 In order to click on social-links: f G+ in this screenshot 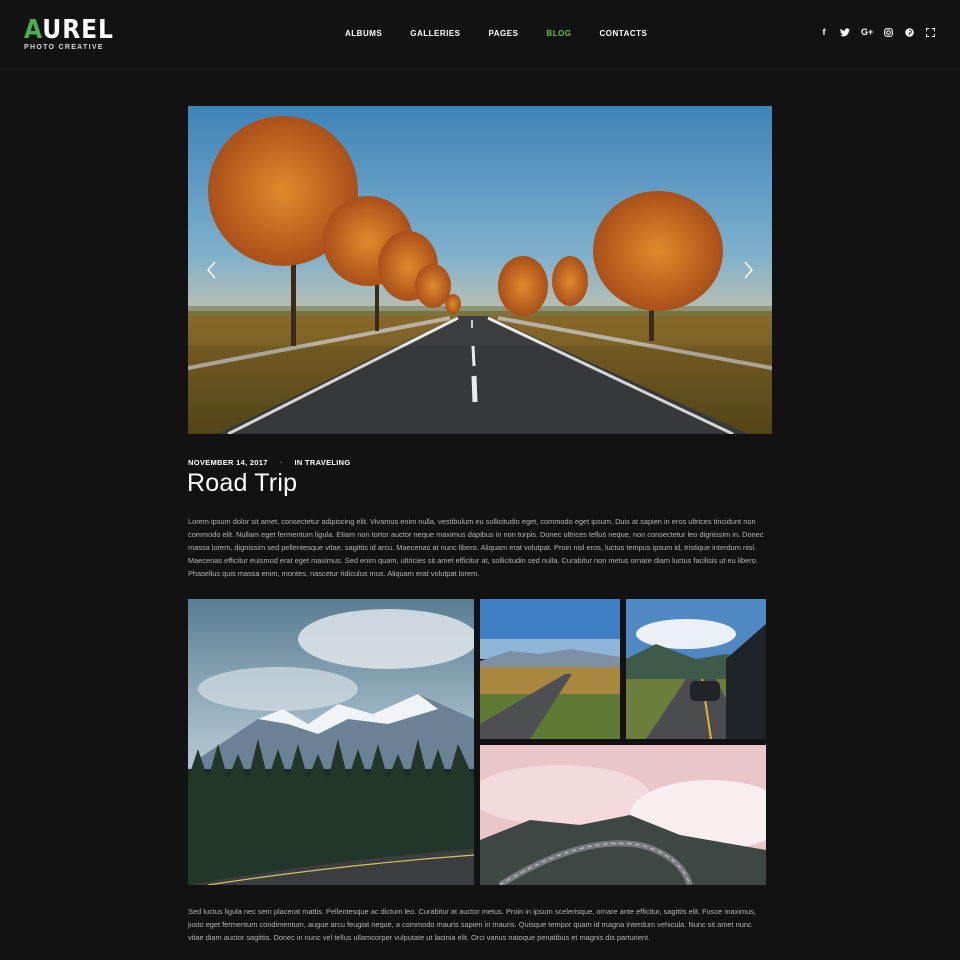, I will do `click(877, 32)`.